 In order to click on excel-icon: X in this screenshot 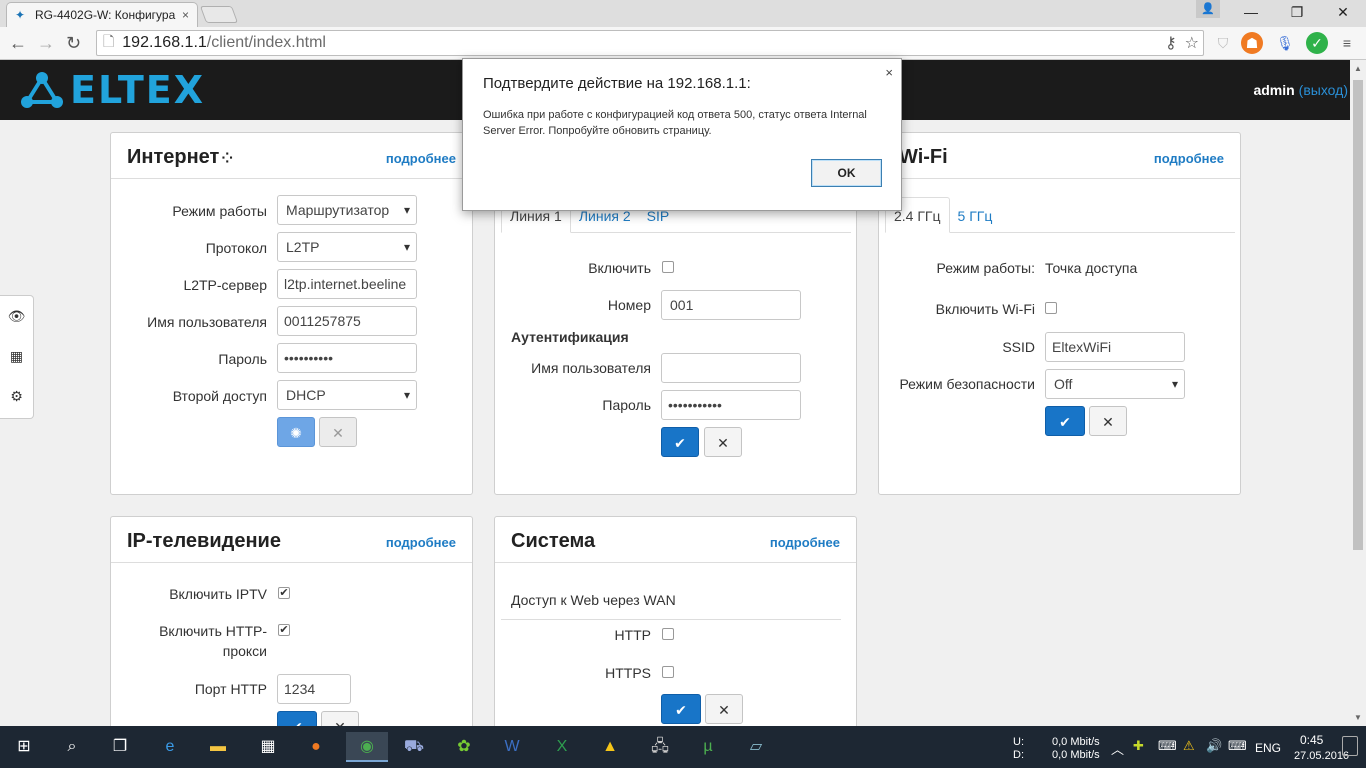, I will do `click(562, 747)`.